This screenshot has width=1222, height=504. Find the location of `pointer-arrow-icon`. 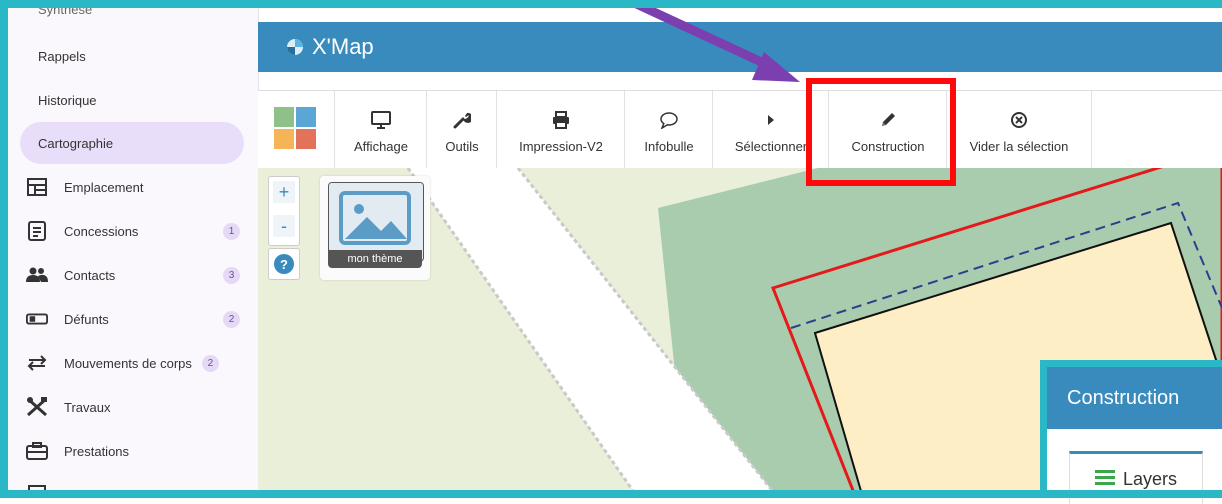

pointer-arrow-icon is located at coordinates (713, 41).